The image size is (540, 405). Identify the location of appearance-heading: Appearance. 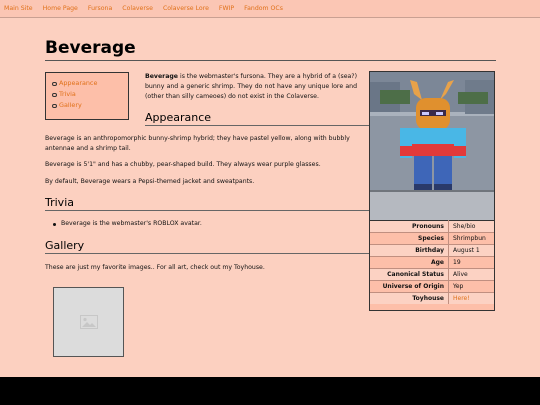
(178, 117).